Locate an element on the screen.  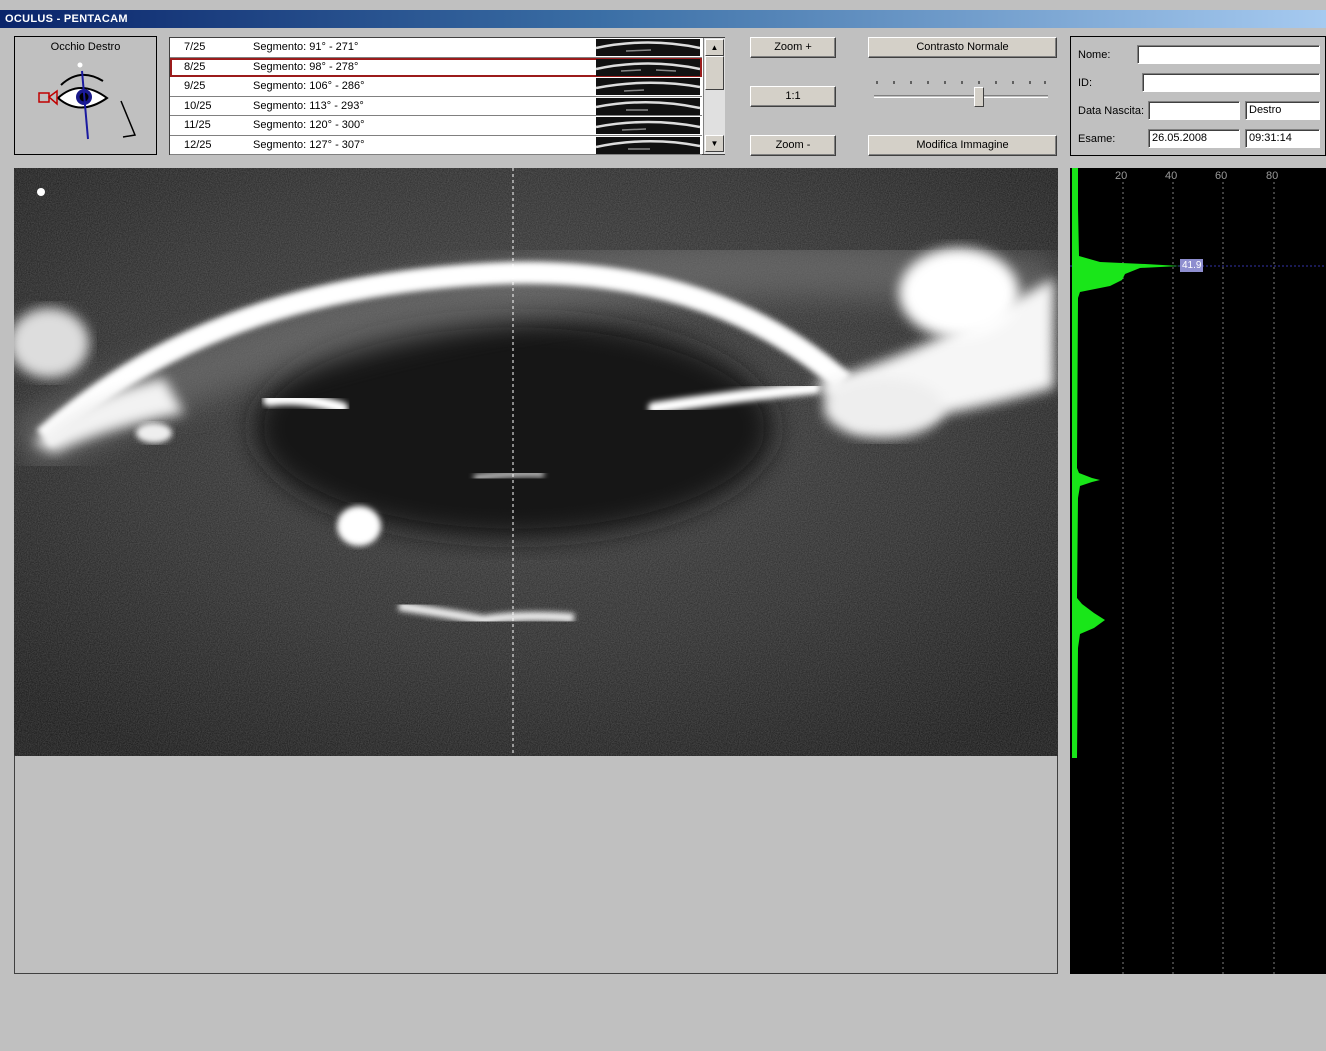
histogram-tick: 40 is located at coordinates (1171, 176).